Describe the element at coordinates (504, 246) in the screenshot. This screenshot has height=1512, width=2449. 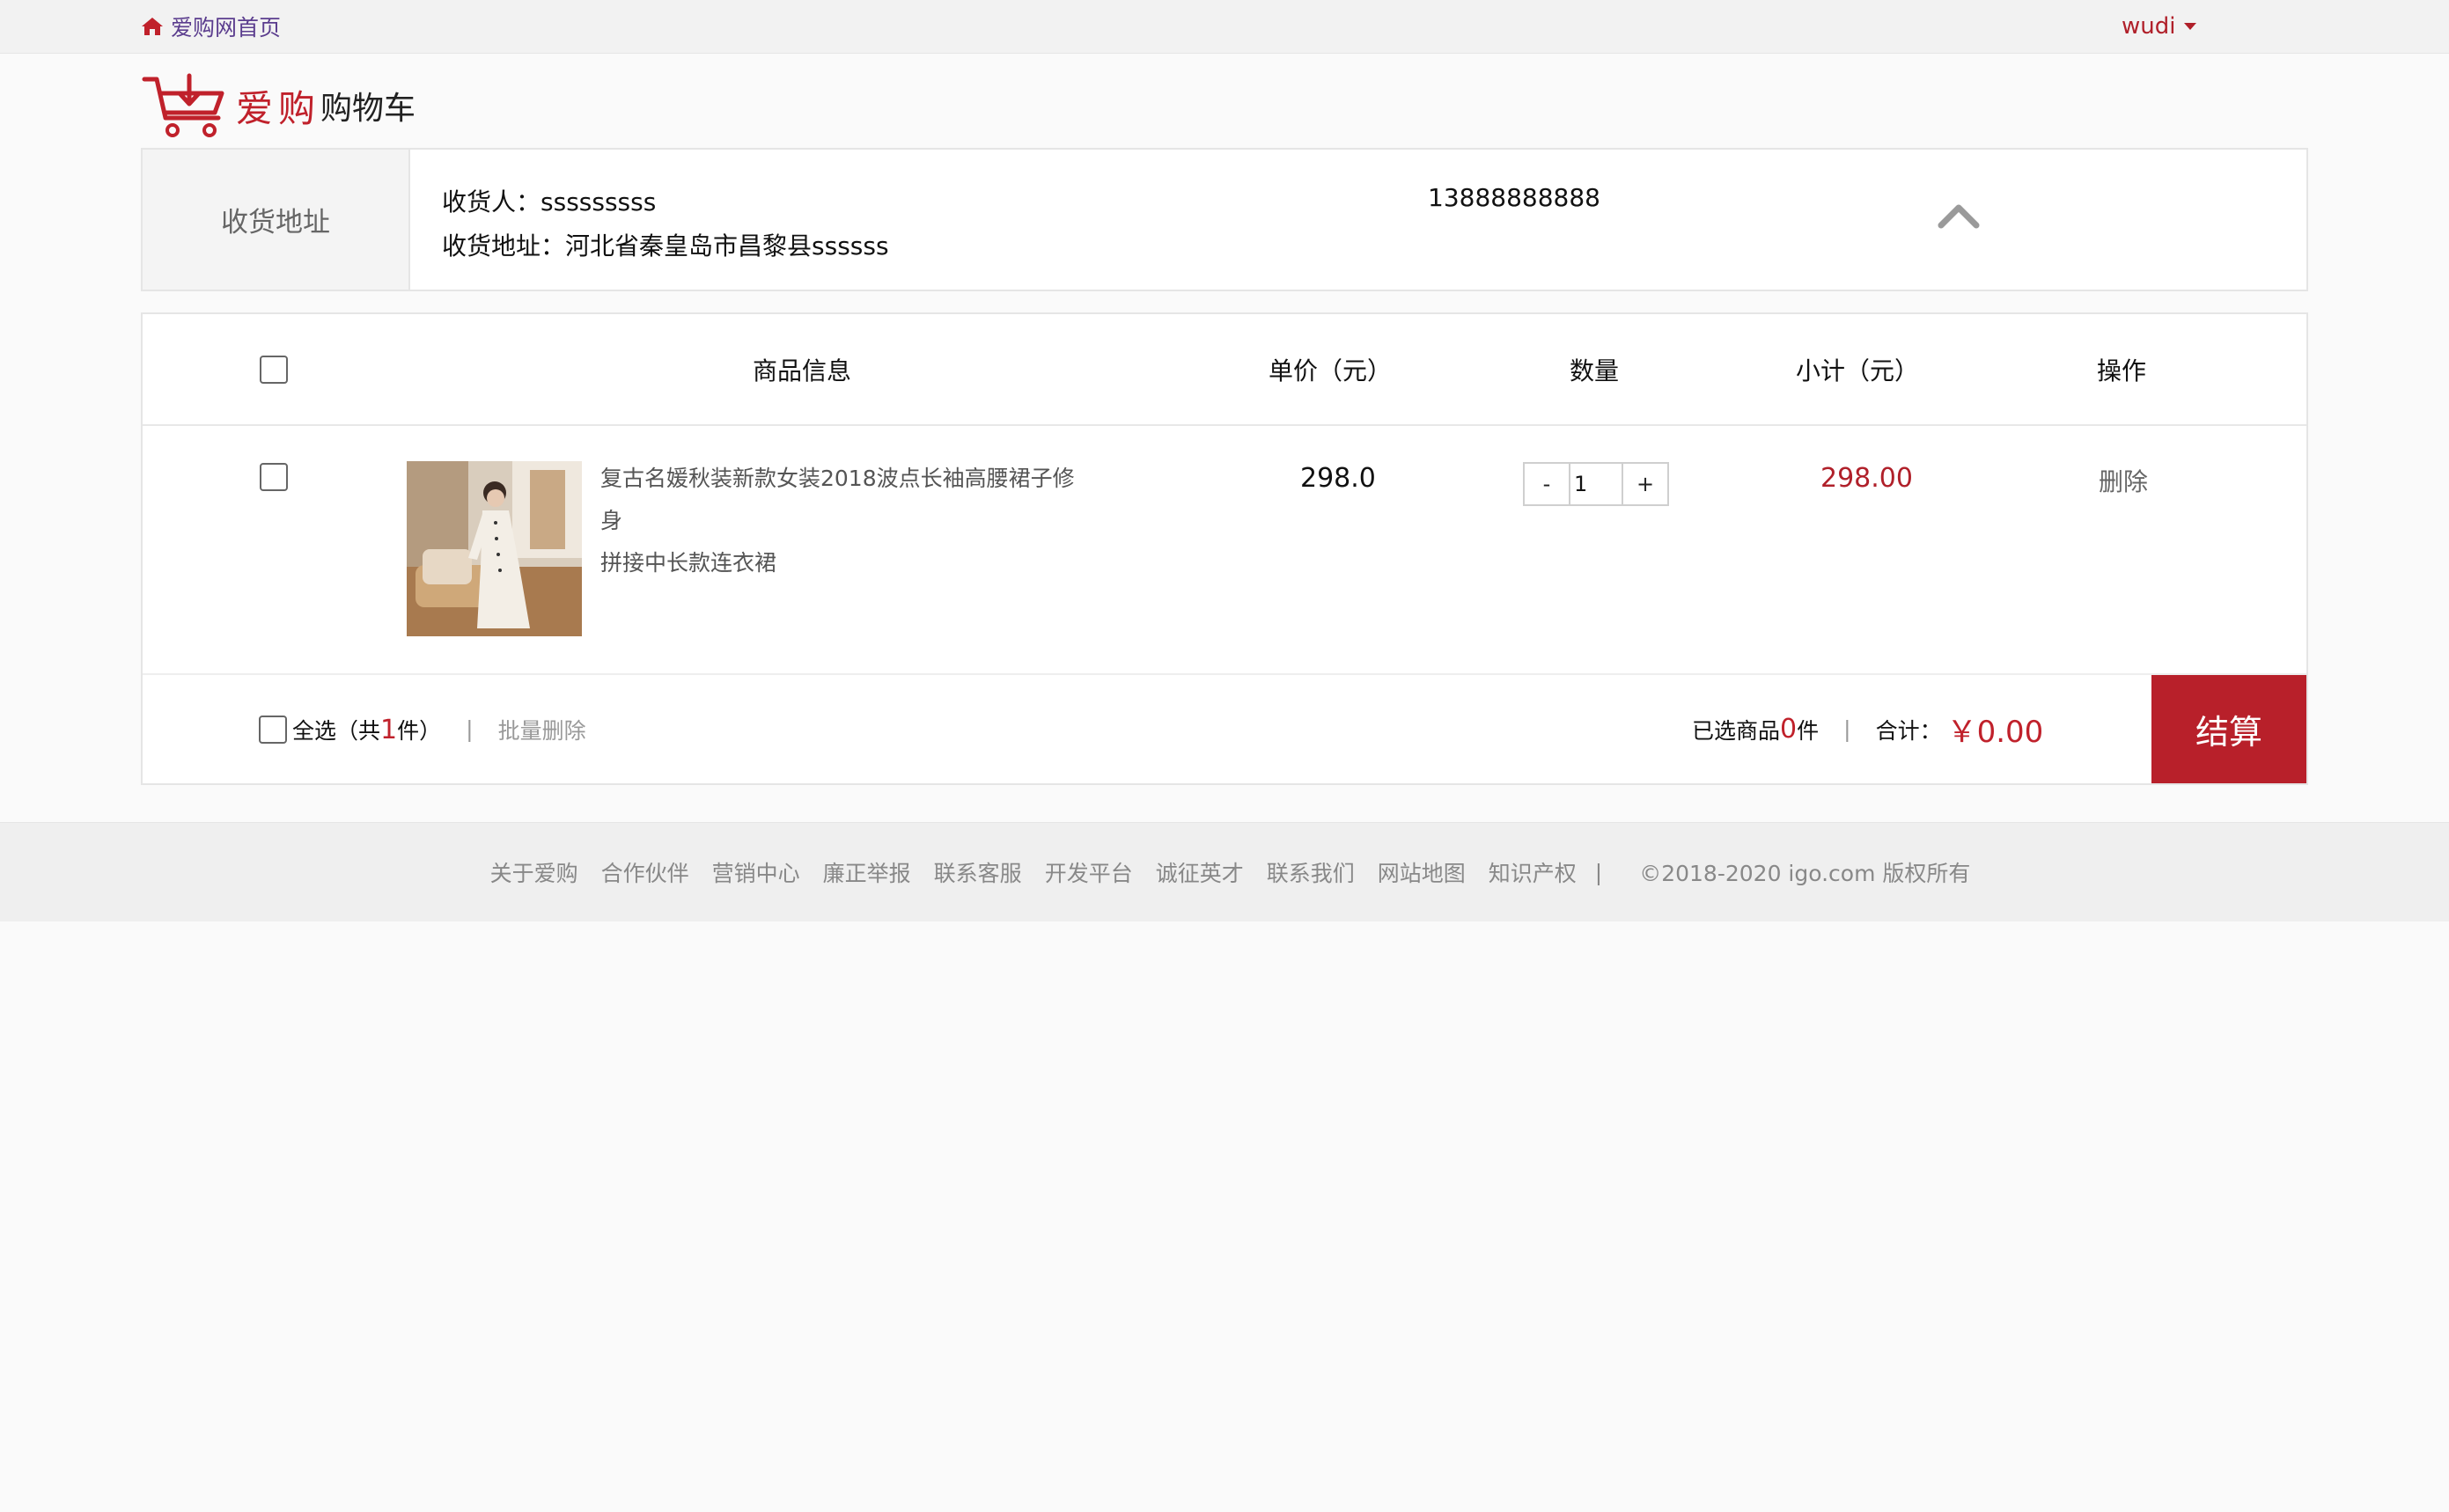
I see `address-label: 收货地址：` at that location.